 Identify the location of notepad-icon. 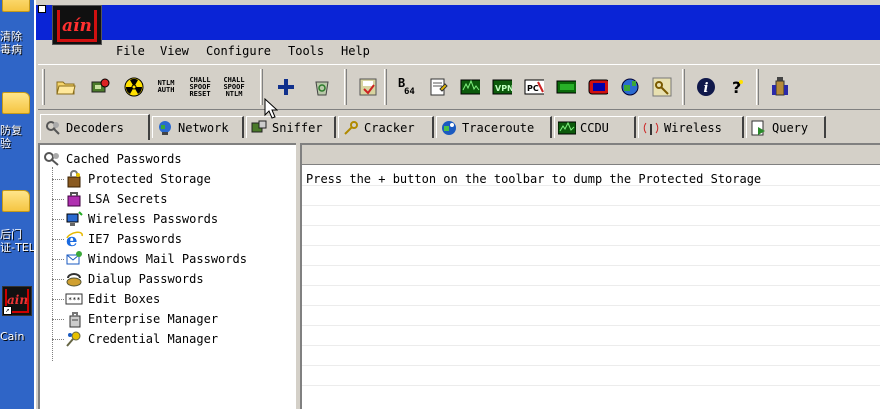
(438, 87).